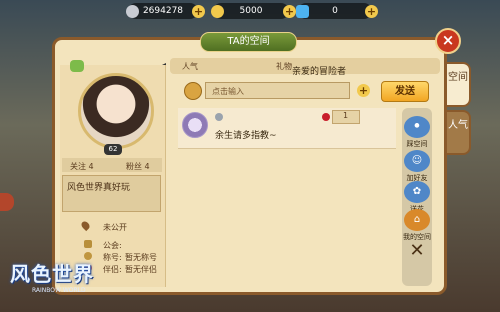 Image resolution: width=500 pixels, height=312 pixels. I want to click on message-item, so click(287, 128).